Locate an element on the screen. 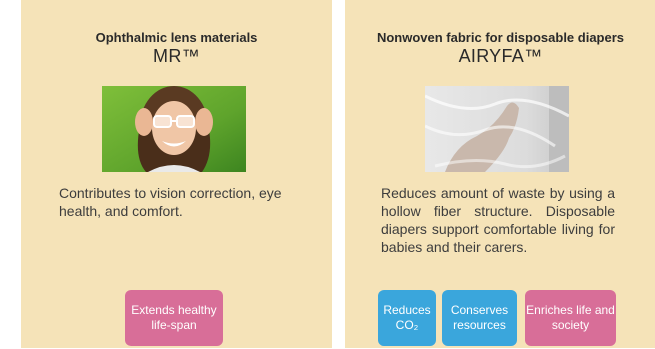  card-subtitle: Nonwoven fabric for disposable diapers is located at coordinates (500, 37).